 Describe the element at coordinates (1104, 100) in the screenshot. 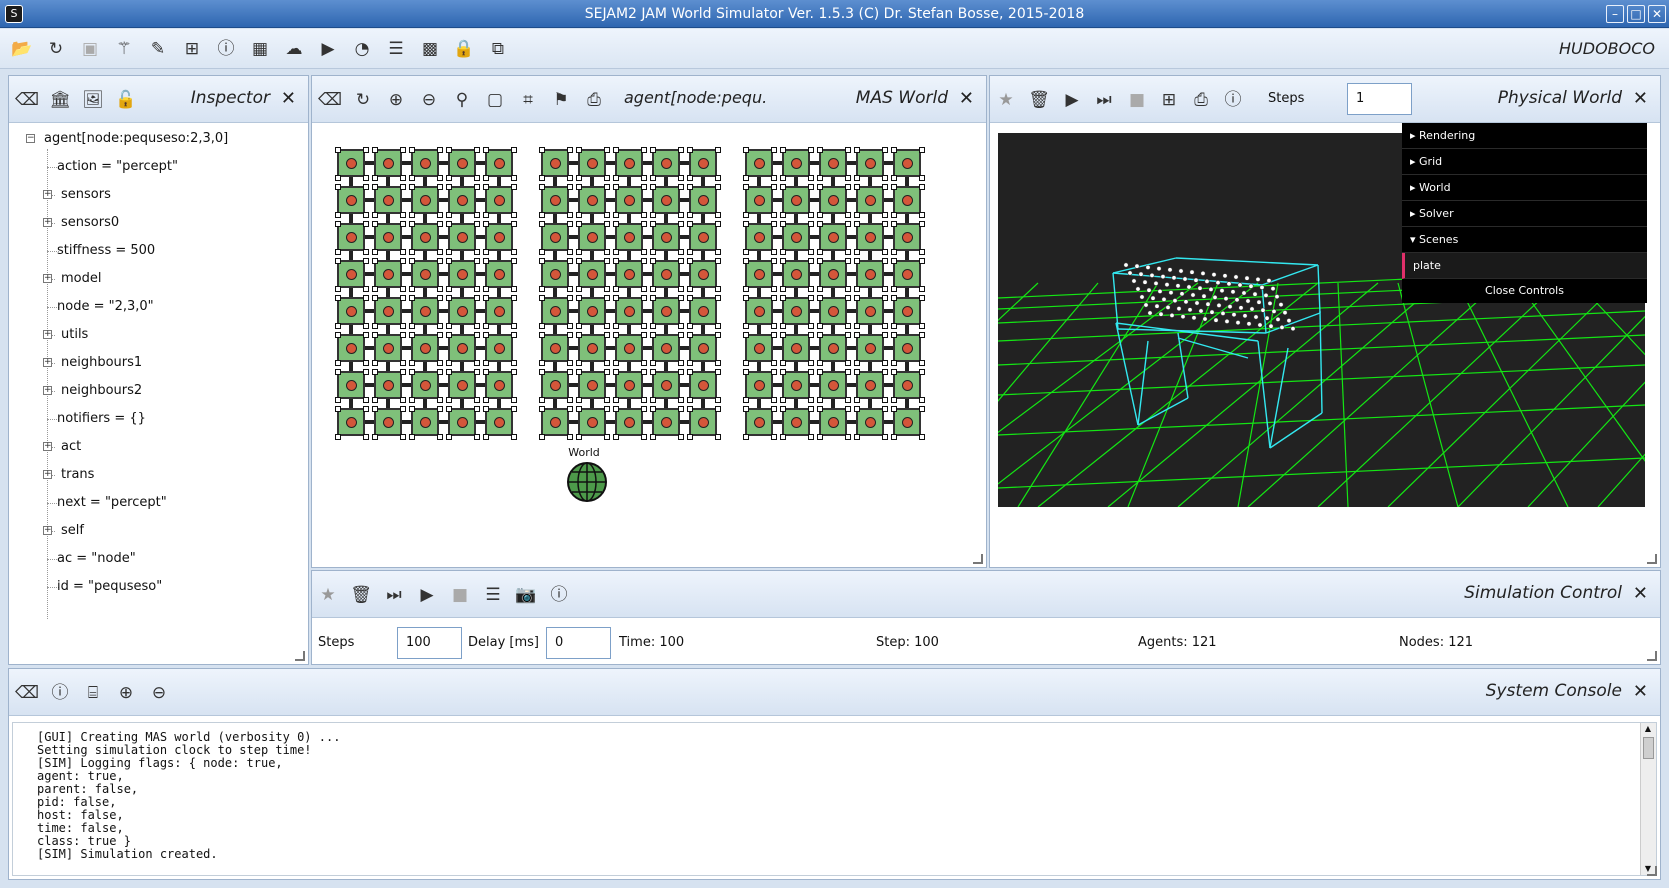

I see `step-forward-icon: ⏭` at that location.